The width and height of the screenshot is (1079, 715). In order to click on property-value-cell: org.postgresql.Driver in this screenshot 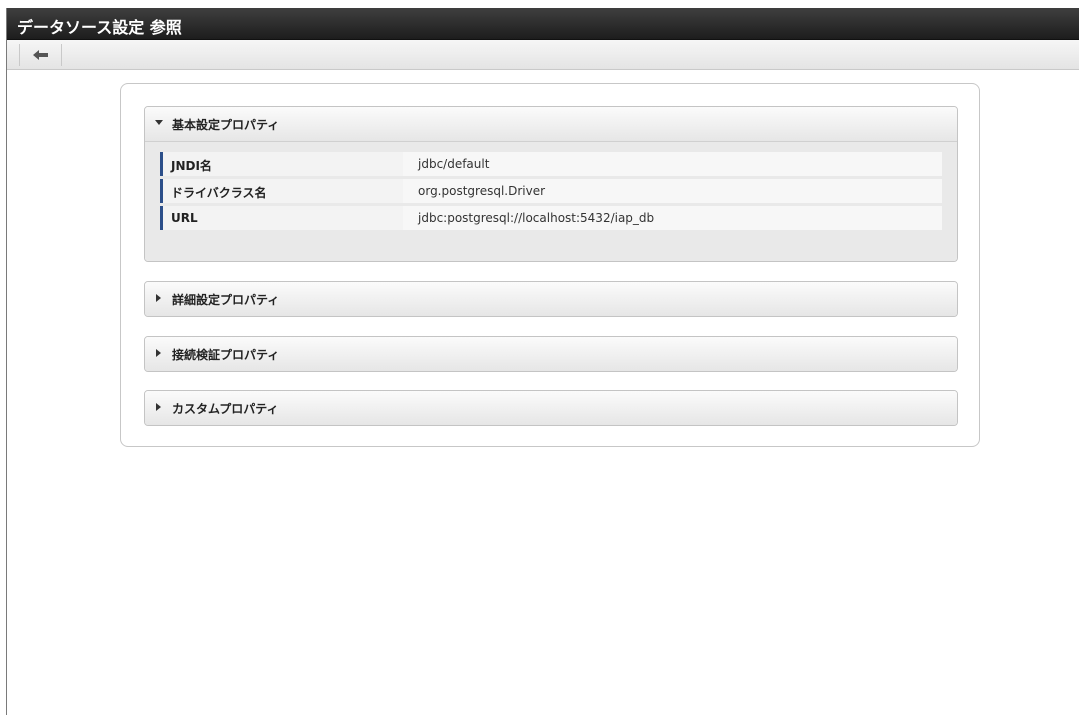, I will do `click(672, 191)`.